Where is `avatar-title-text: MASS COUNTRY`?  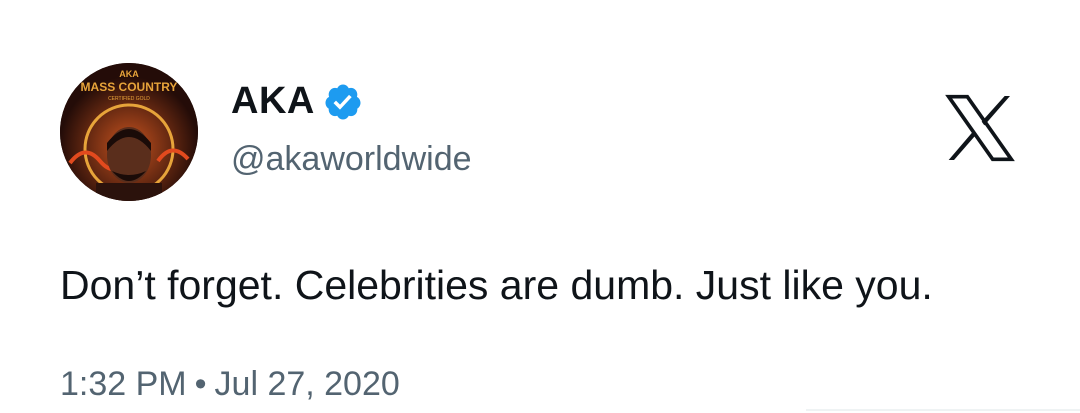 avatar-title-text: MASS COUNTRY is located at coordinates (129, 87).